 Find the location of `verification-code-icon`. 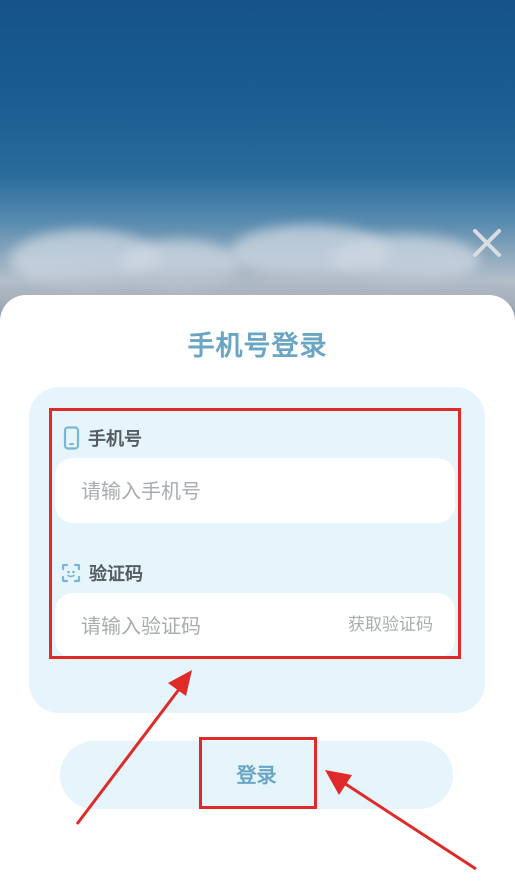

verification-code-icon is located at coordinates (71, 573).